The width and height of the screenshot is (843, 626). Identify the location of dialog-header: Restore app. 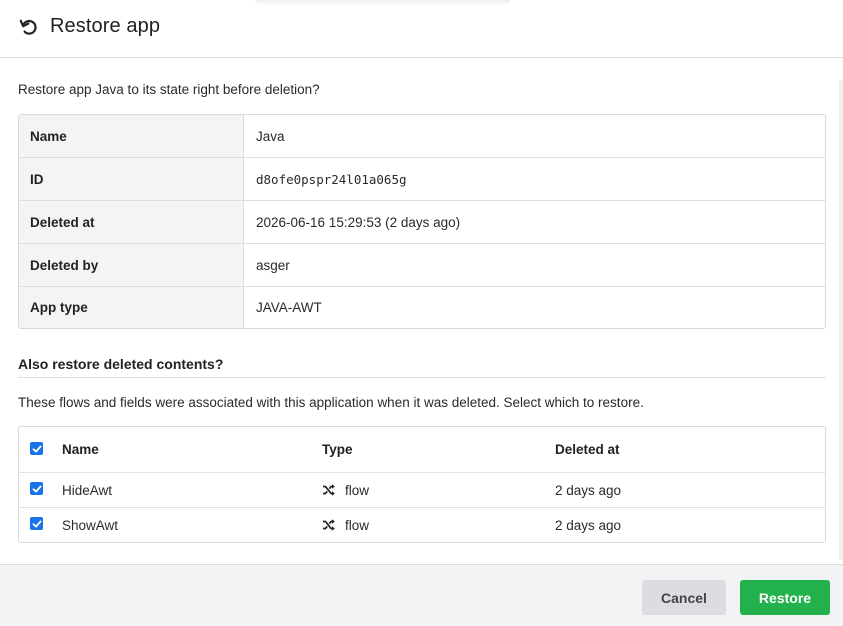
(421, 29).